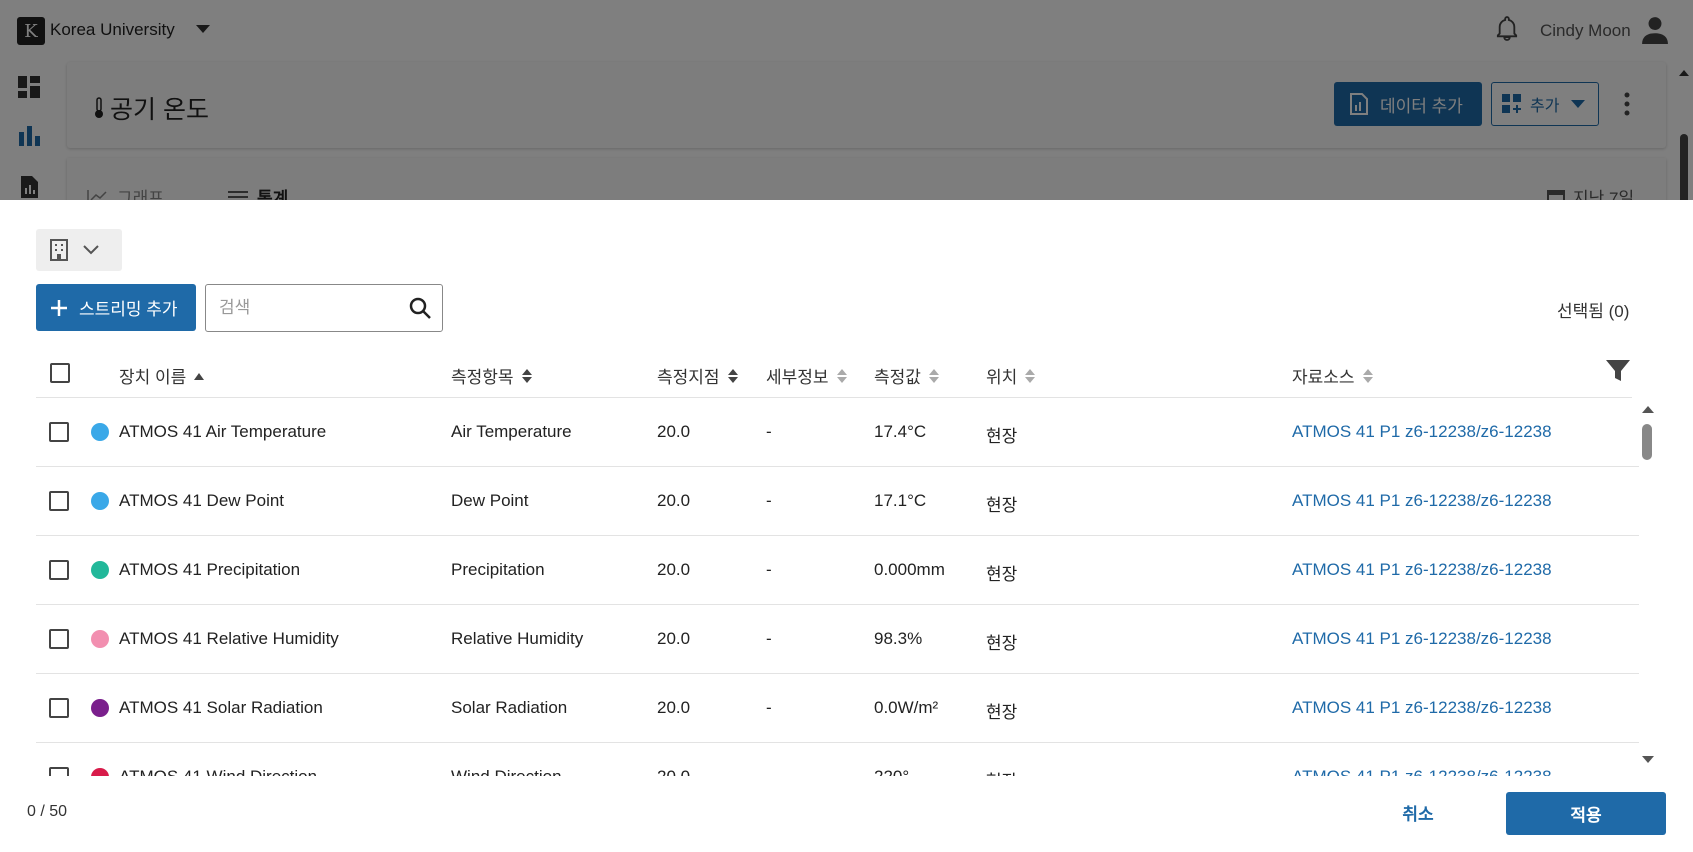 The width and height of the screenshot is (1693, 852). I want to click on site-selector, so click(79, 250).